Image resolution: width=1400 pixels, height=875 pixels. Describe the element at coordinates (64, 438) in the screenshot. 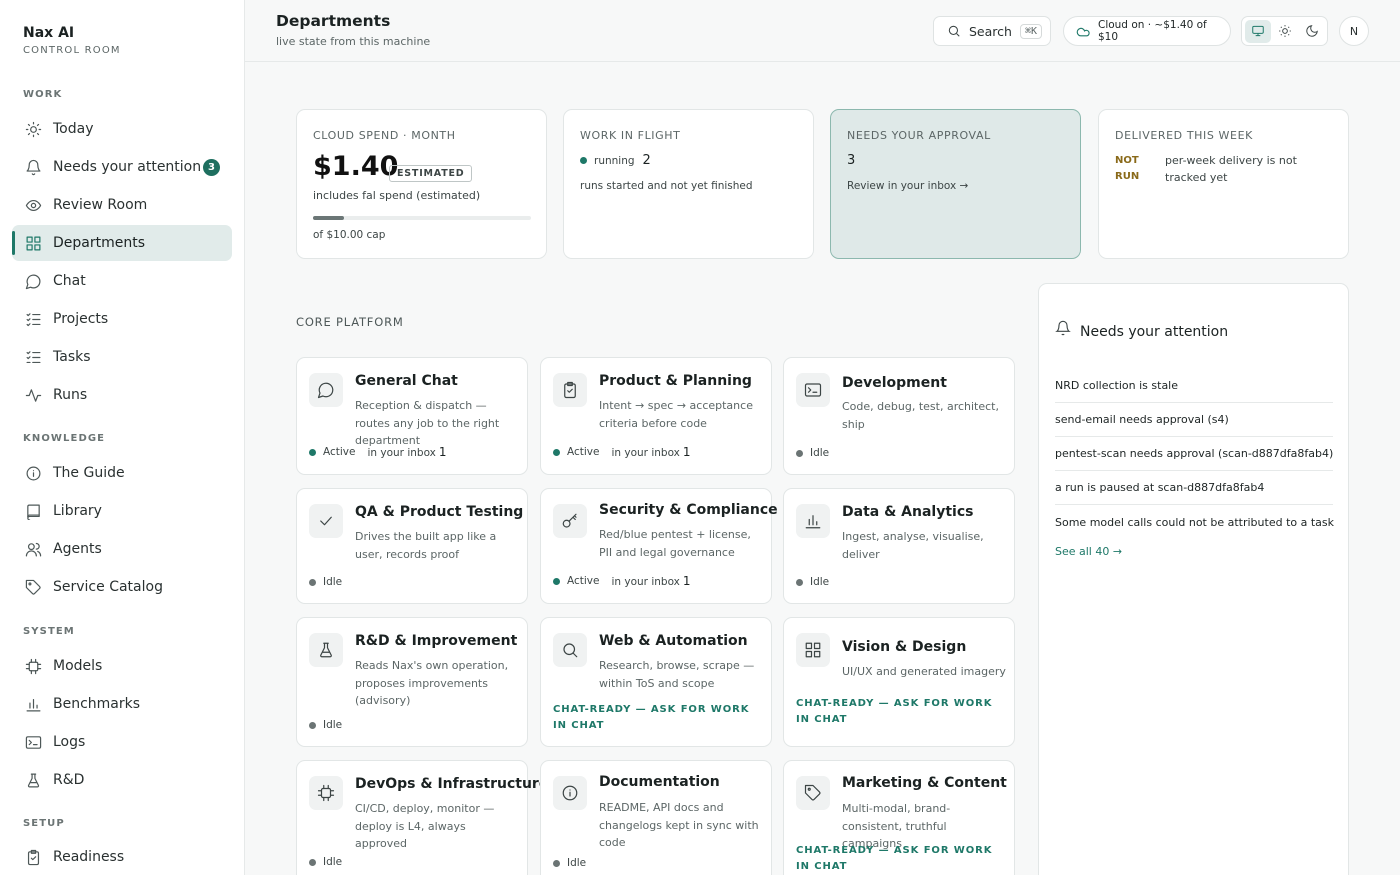

I see `section-label-knowledge: KNOWLEDGE` at that location.